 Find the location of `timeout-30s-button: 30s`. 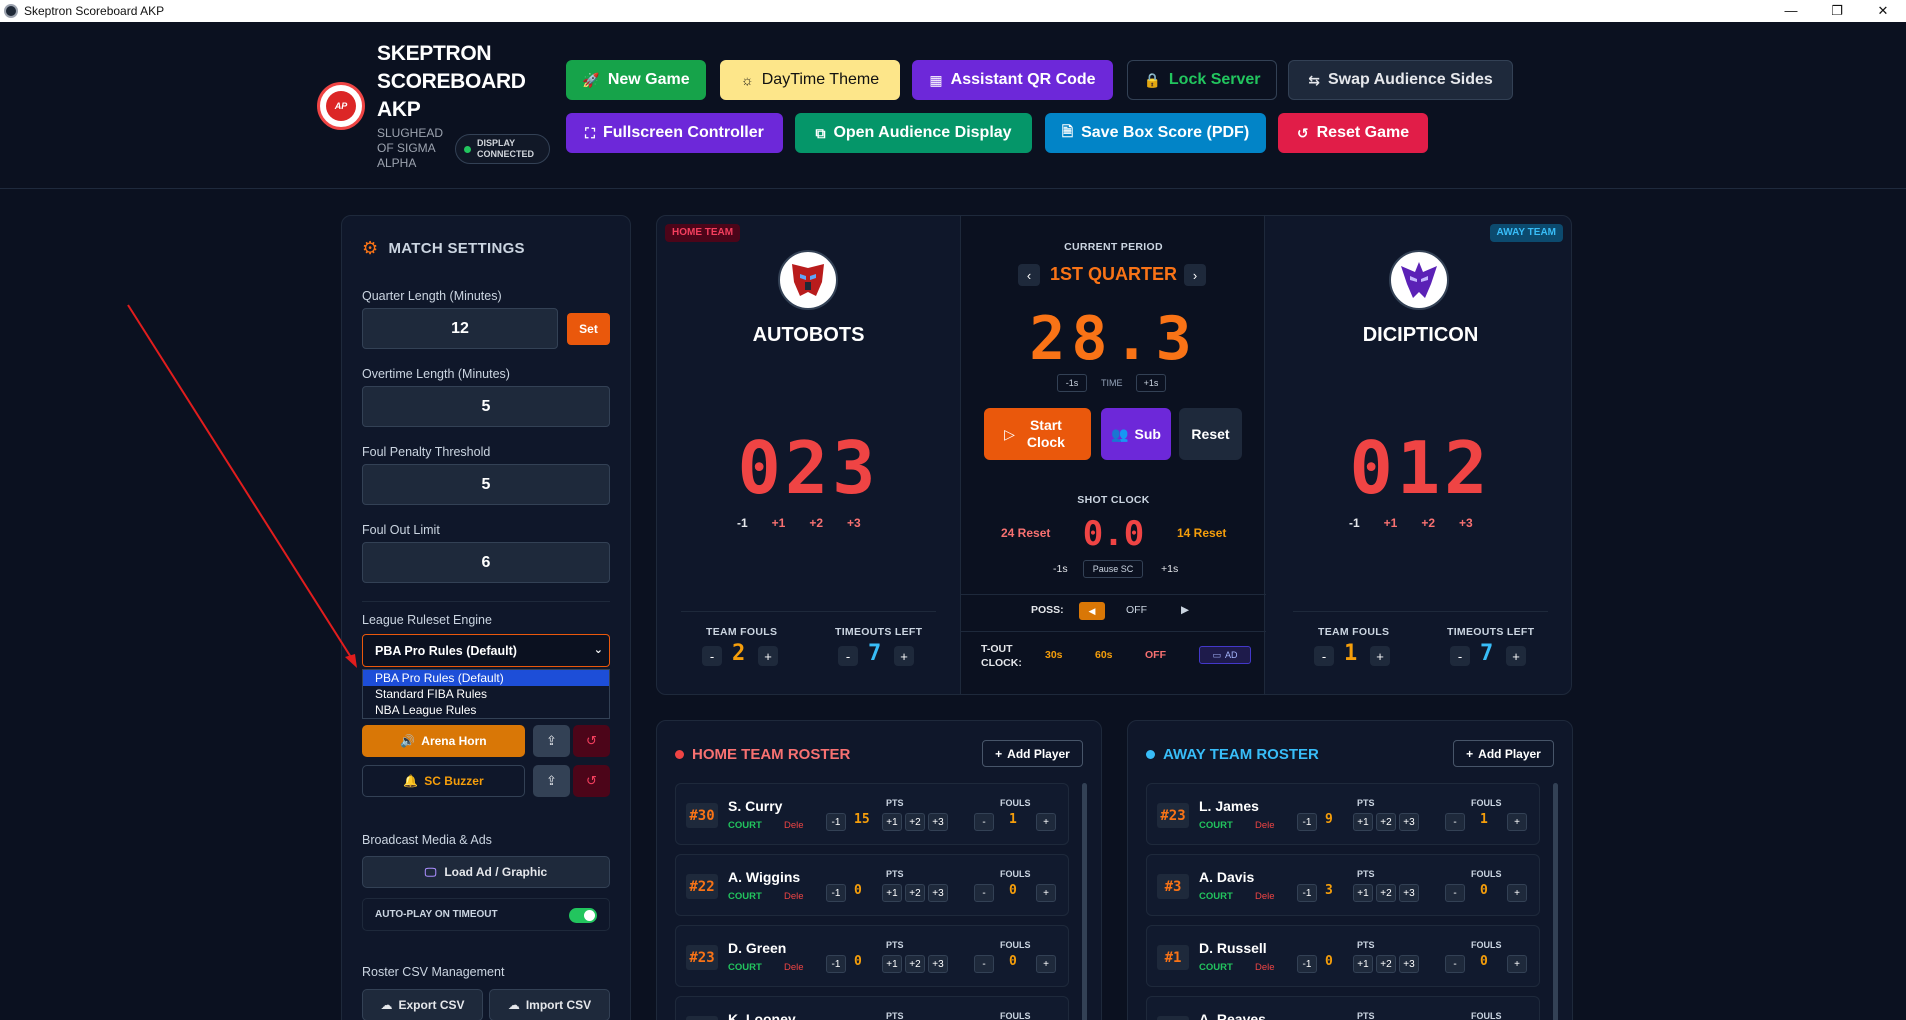

timeout-30s-button: 30s is located at coordinates (1054, 655).